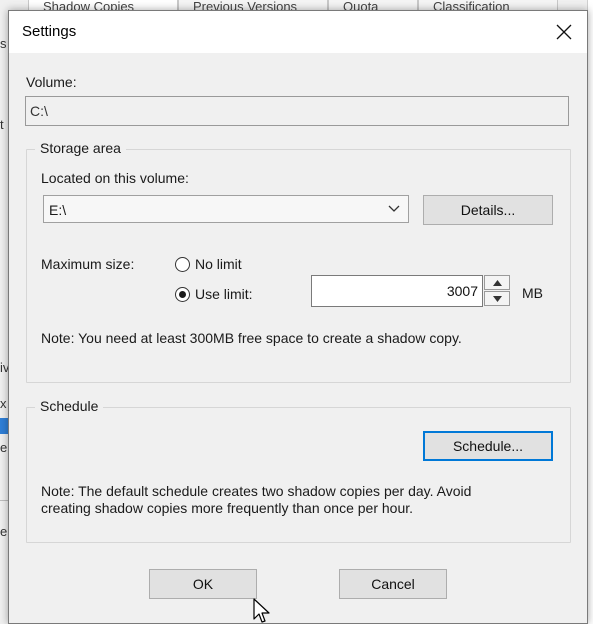 The width and height of the screenshot is (593, 624). What do you see at coordinates (394, 208) in the screenshot?
I see `chevron-down-icon` at bounding box center [394, 208].